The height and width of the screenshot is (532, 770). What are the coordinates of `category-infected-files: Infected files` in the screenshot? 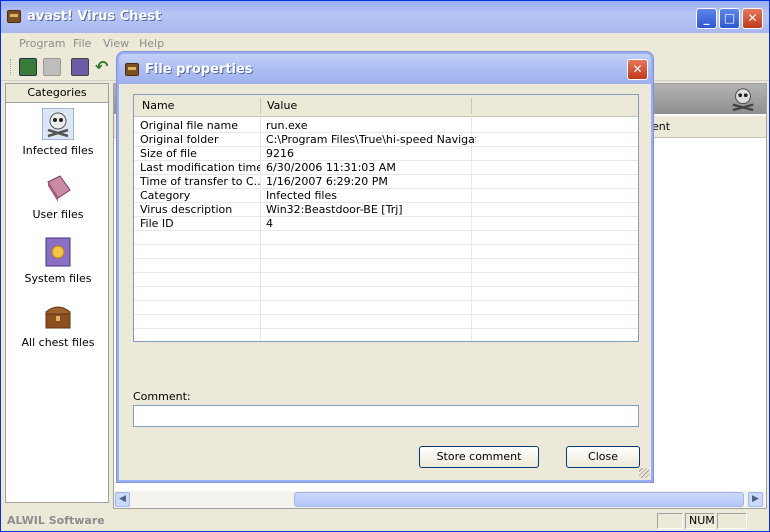 It's located at (58, 132).